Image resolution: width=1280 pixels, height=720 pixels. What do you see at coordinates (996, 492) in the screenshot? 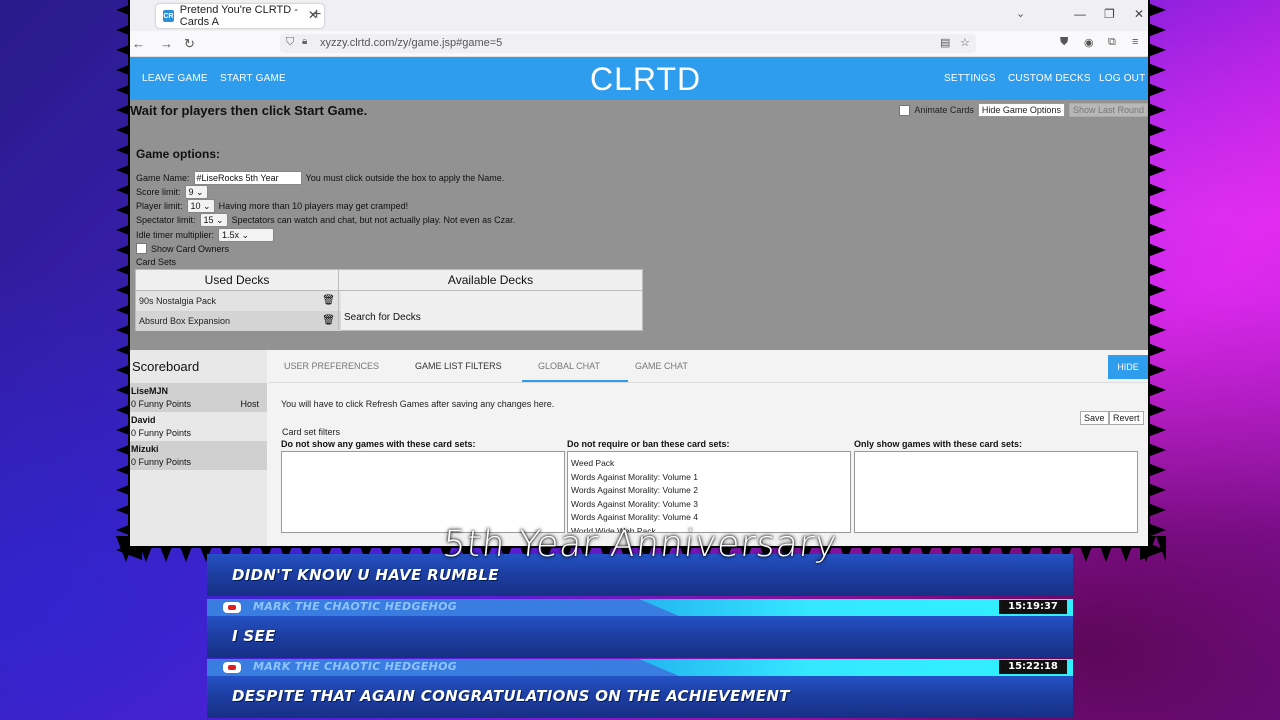
I see `require-list` at bounding box center [996, 492].